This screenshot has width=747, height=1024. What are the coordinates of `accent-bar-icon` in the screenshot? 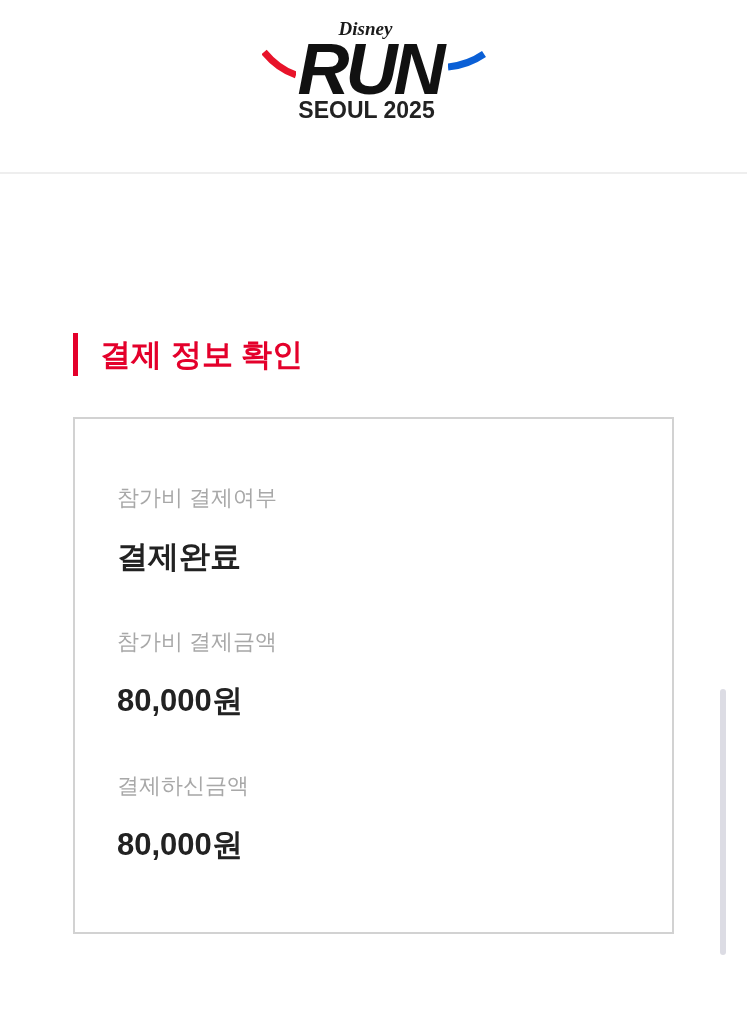 It's located at (75, 354).